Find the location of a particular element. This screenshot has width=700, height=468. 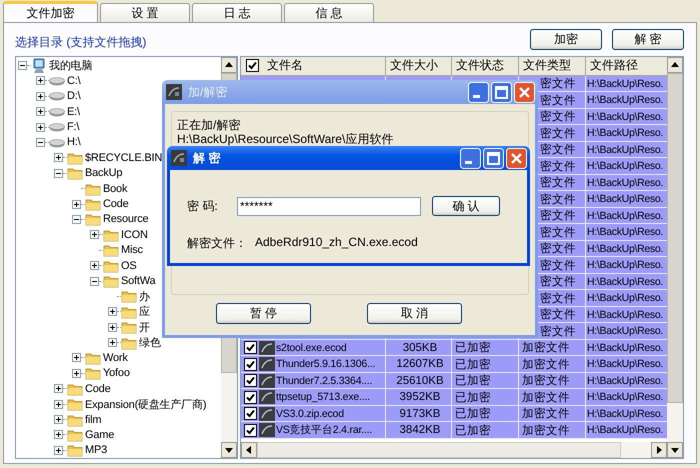

table-row: Thunder7.2.5.3364.... 25610KB 已加密 加密文件 H:\BackUp\Reso. is located at coordinates (454, 381).